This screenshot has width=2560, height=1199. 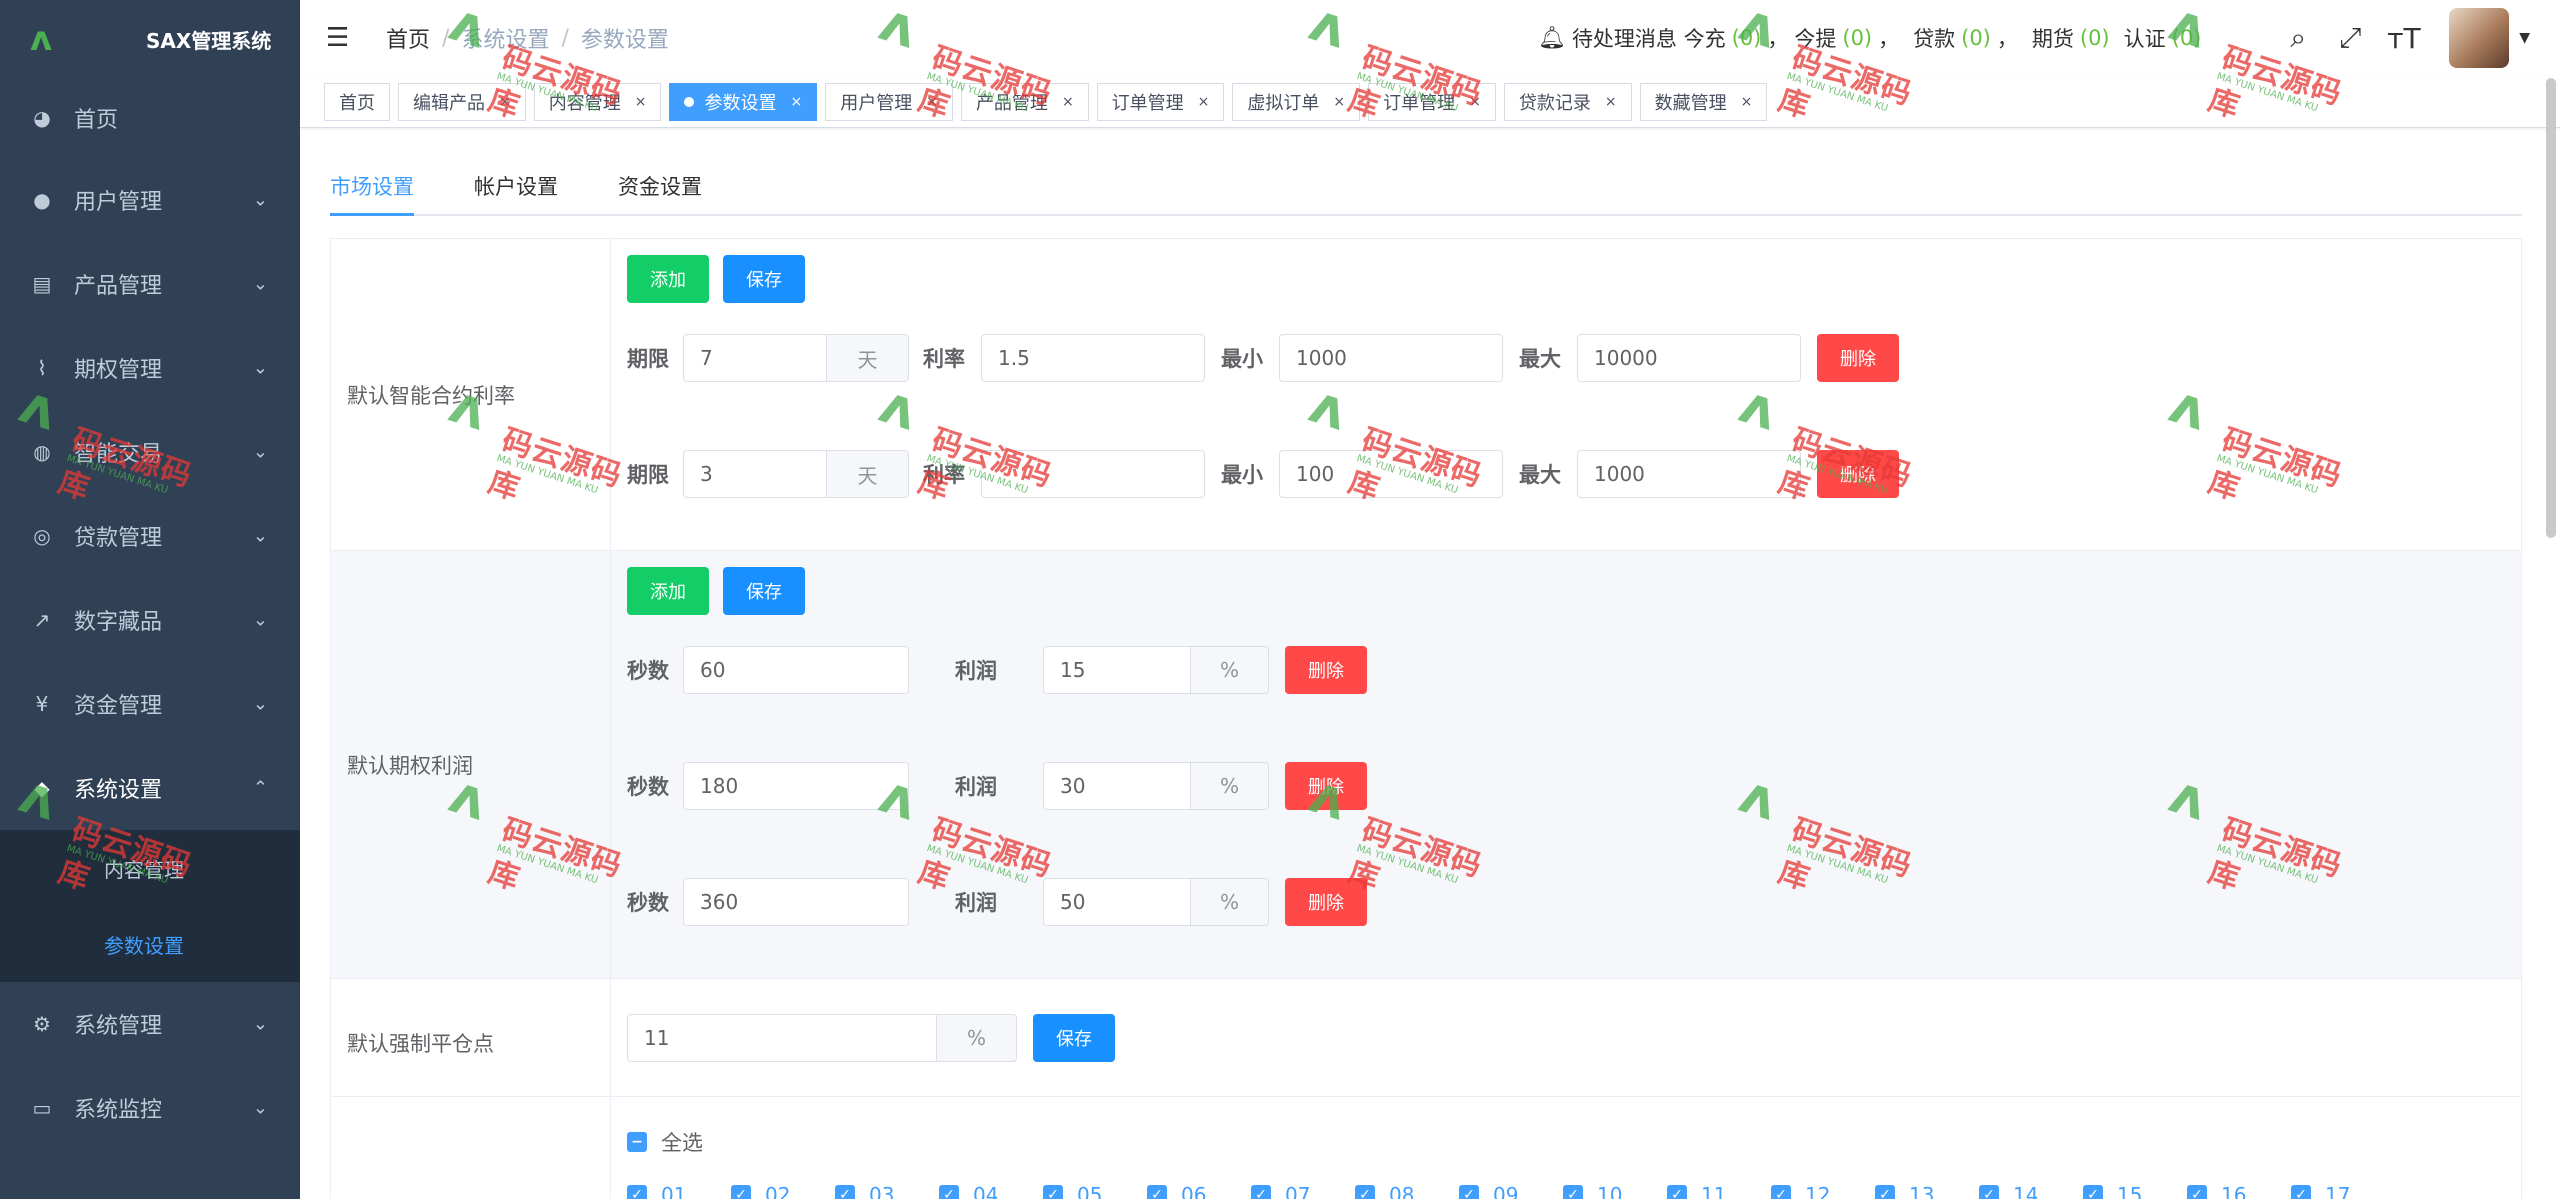 I want to click on hour-checkbox: ✓ 05, so click(x=1095, y=1191).